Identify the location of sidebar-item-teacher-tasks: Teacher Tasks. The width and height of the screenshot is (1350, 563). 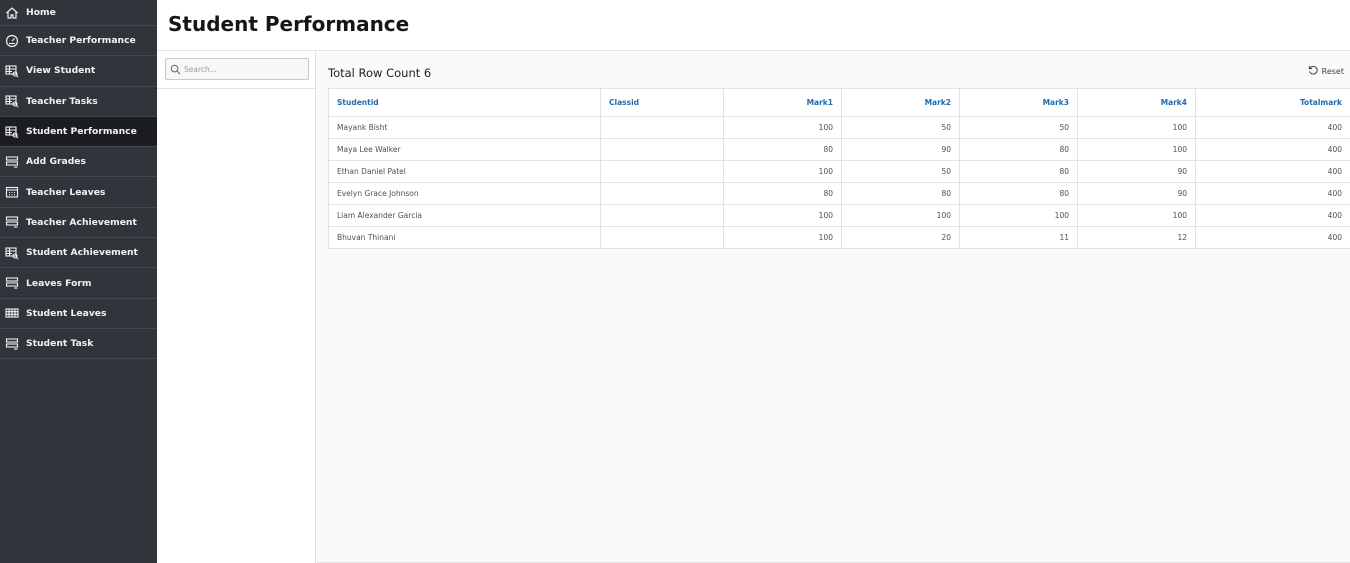
(78, 102).